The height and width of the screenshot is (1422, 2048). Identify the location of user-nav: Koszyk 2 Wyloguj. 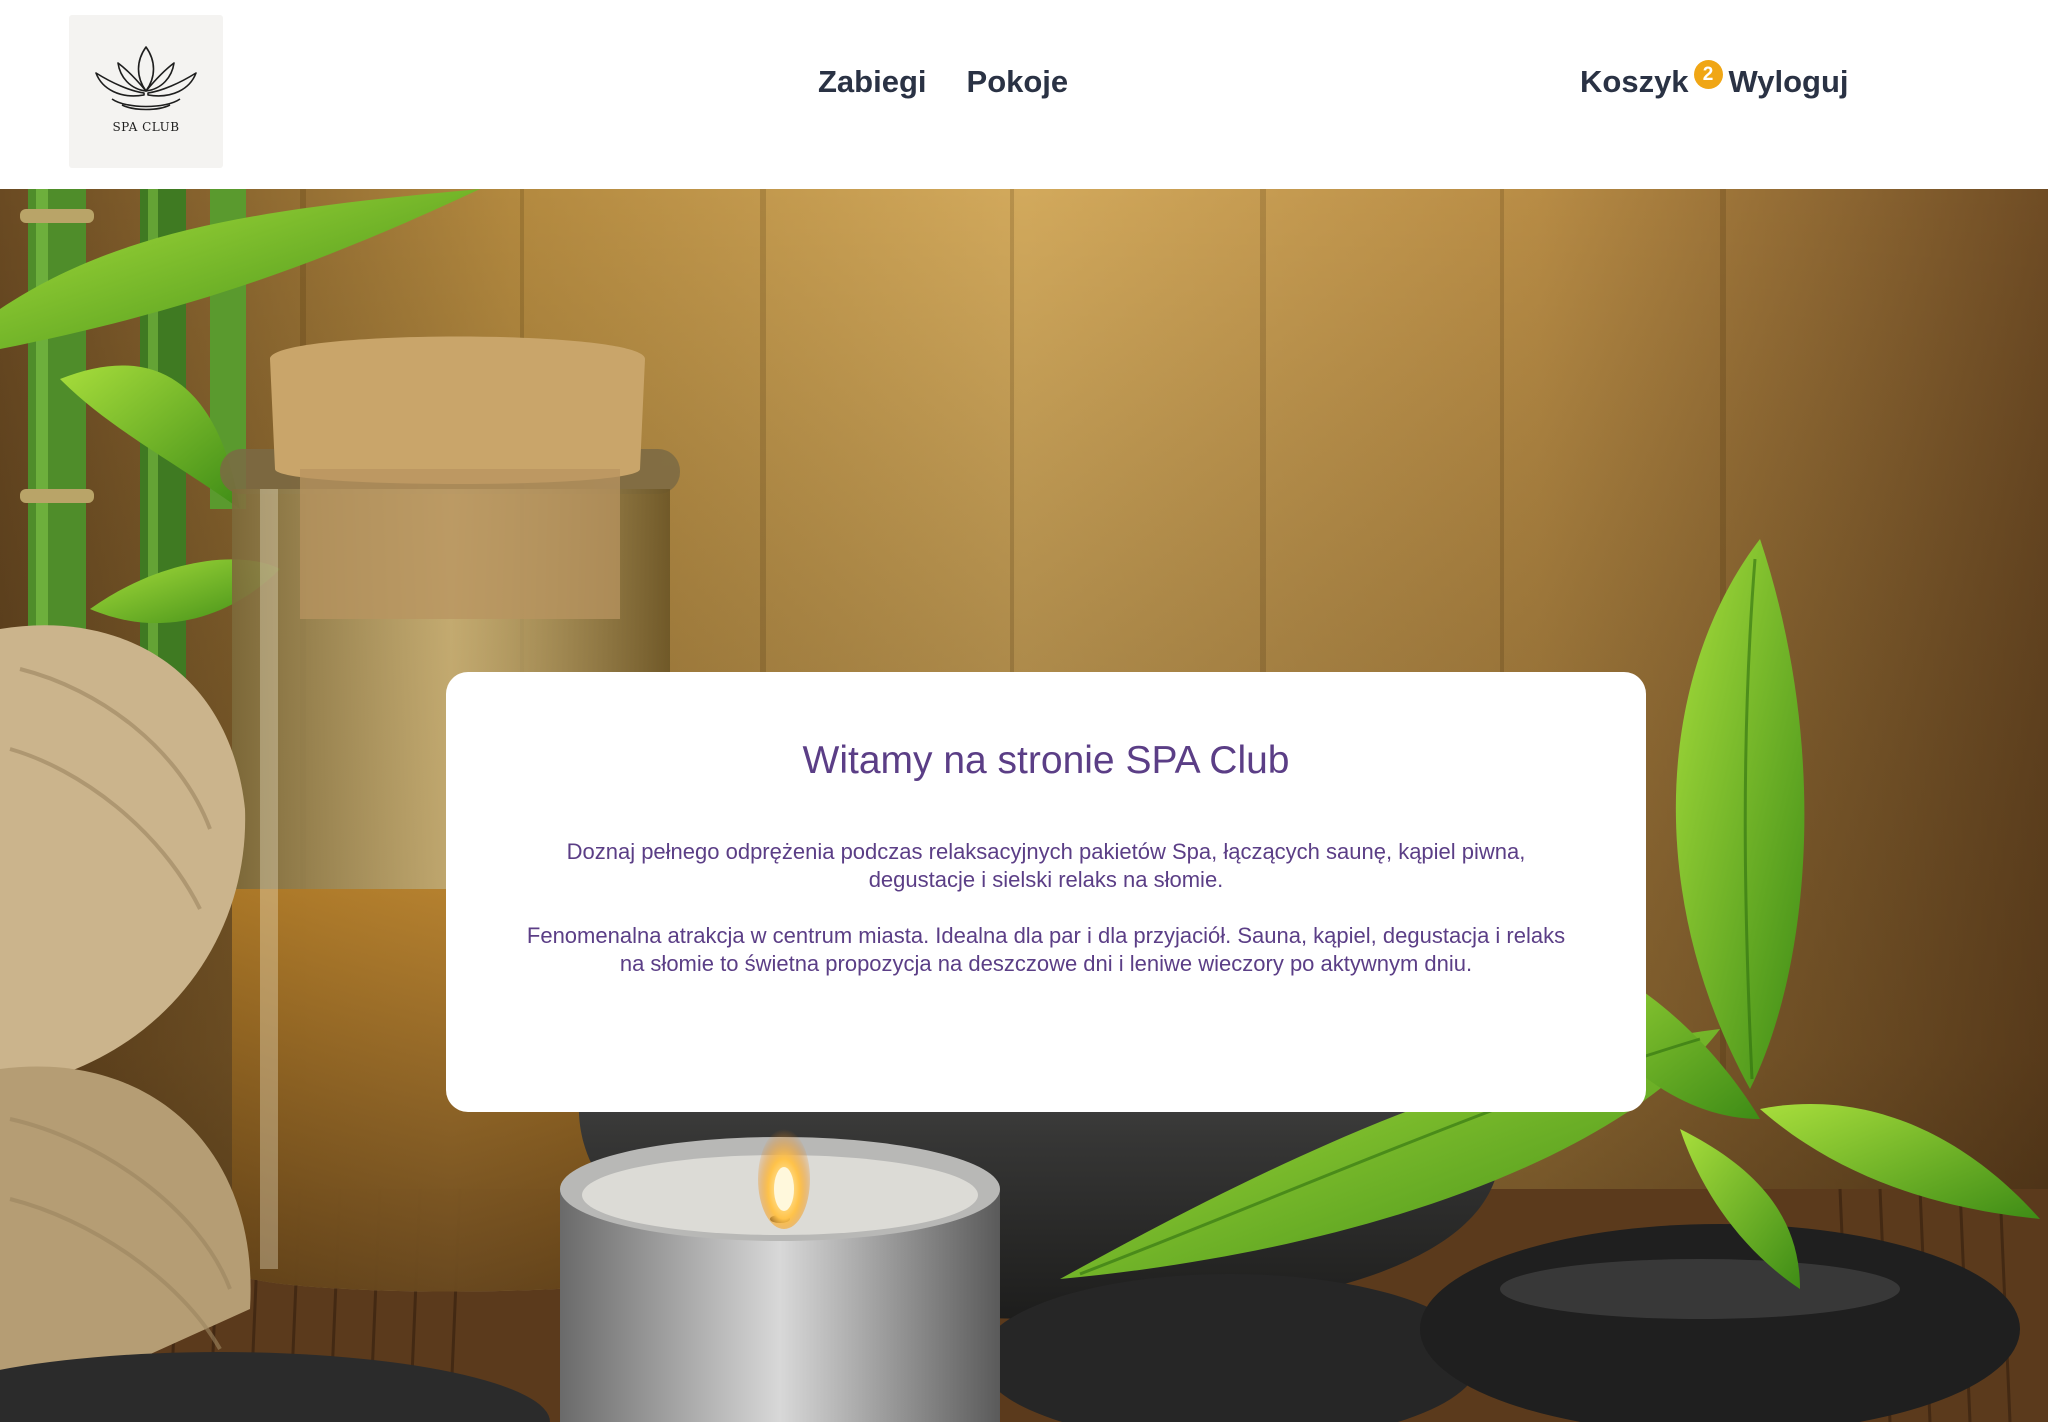
(1714, 82).